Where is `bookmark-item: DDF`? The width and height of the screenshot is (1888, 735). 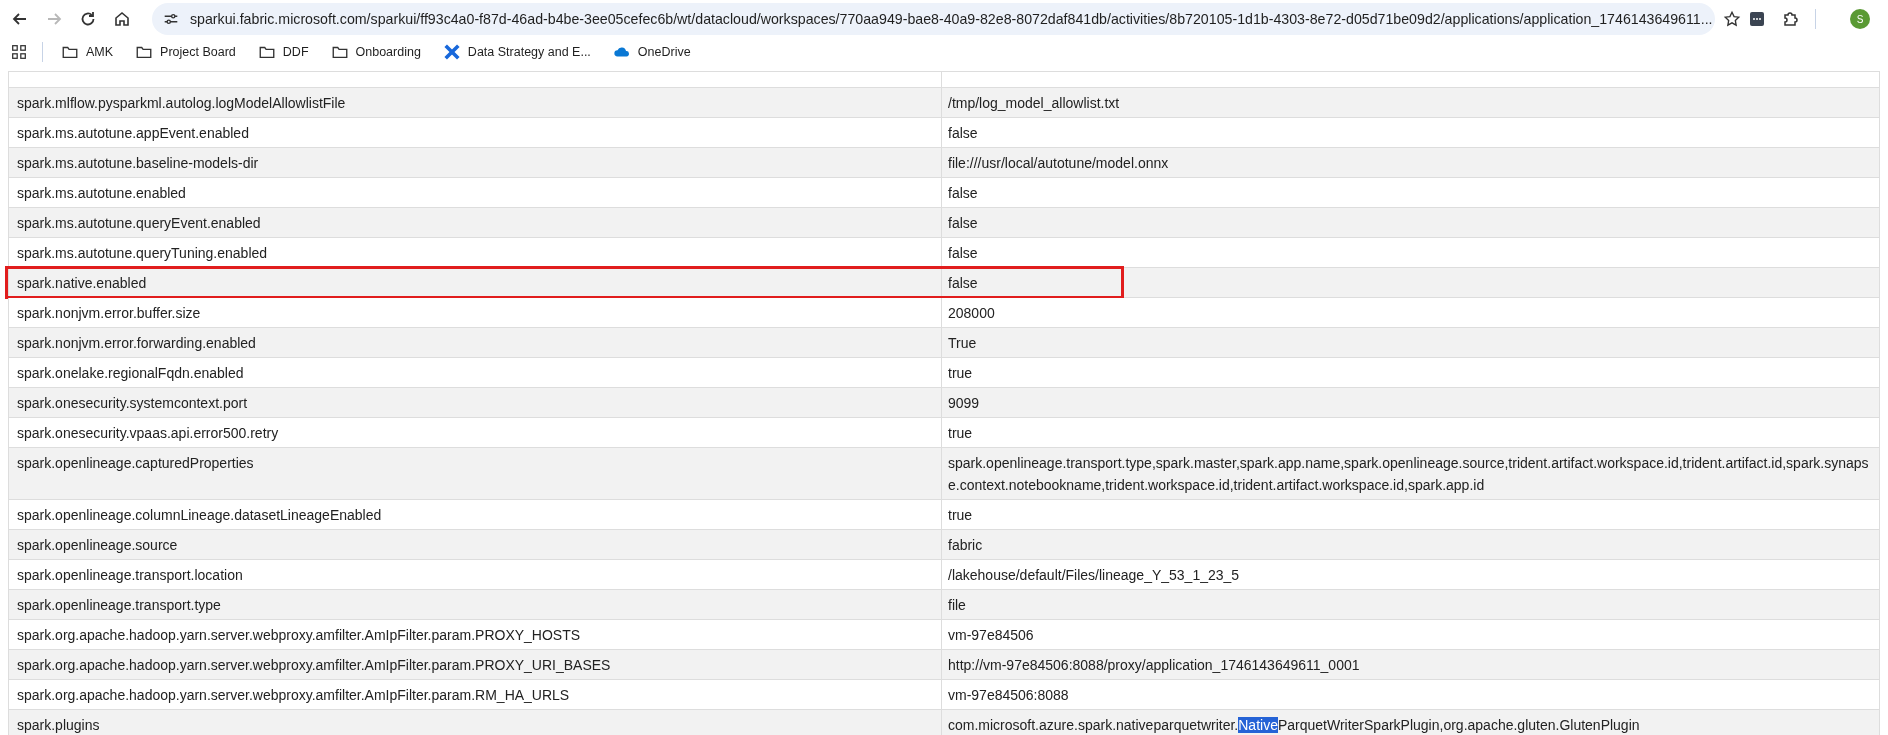
bookmark-item: DDF is located at coordinates (283, 52).